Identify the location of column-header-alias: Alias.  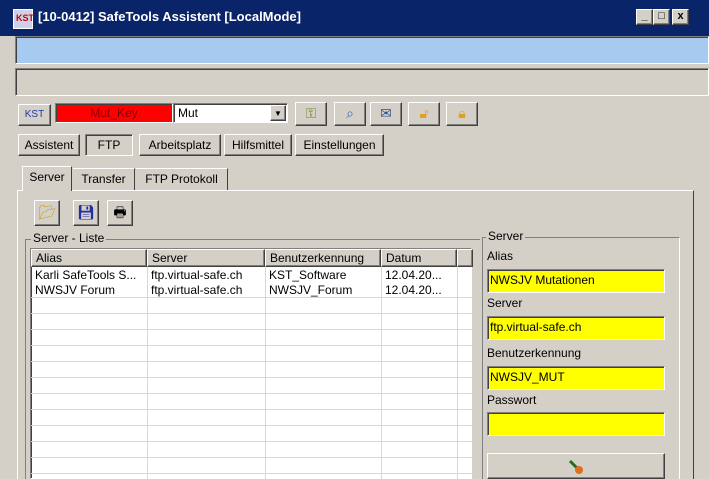
(89, 258).